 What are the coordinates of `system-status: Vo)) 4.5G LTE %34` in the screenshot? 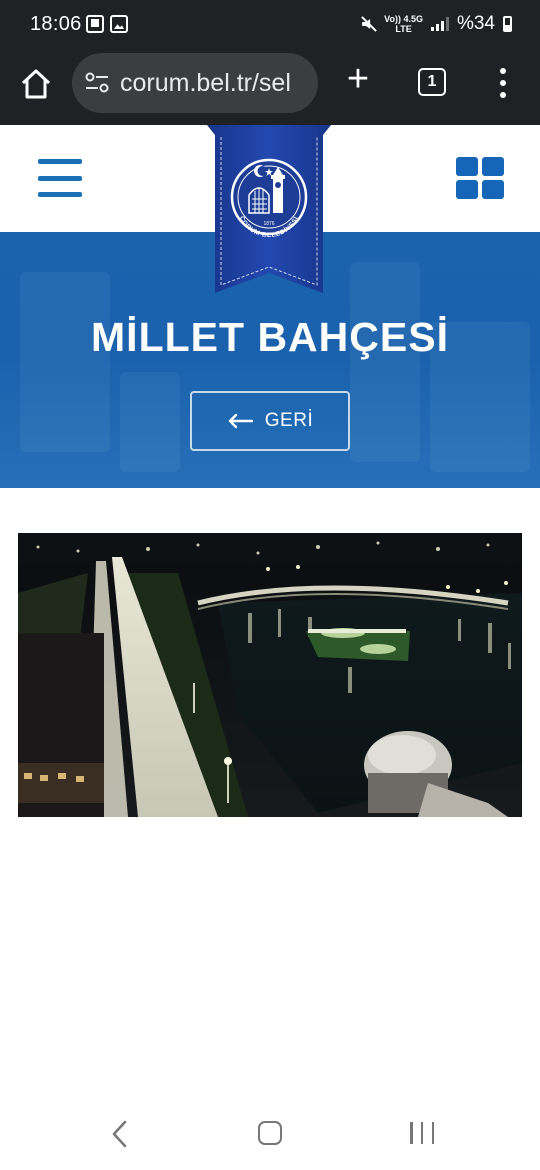 It's located at (436, 24).